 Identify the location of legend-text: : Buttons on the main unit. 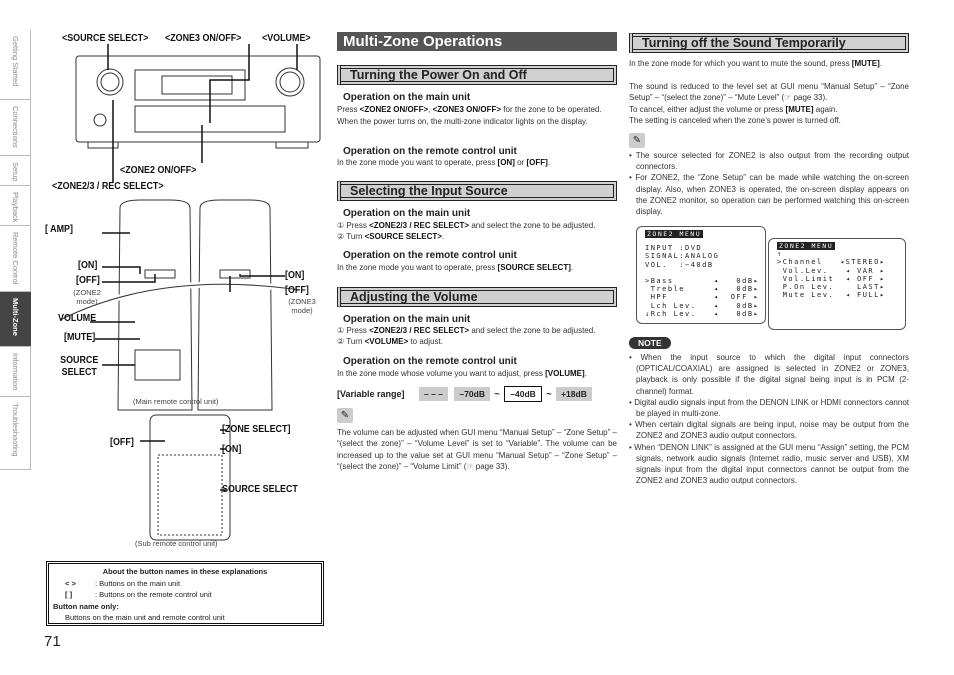
(138, 583).